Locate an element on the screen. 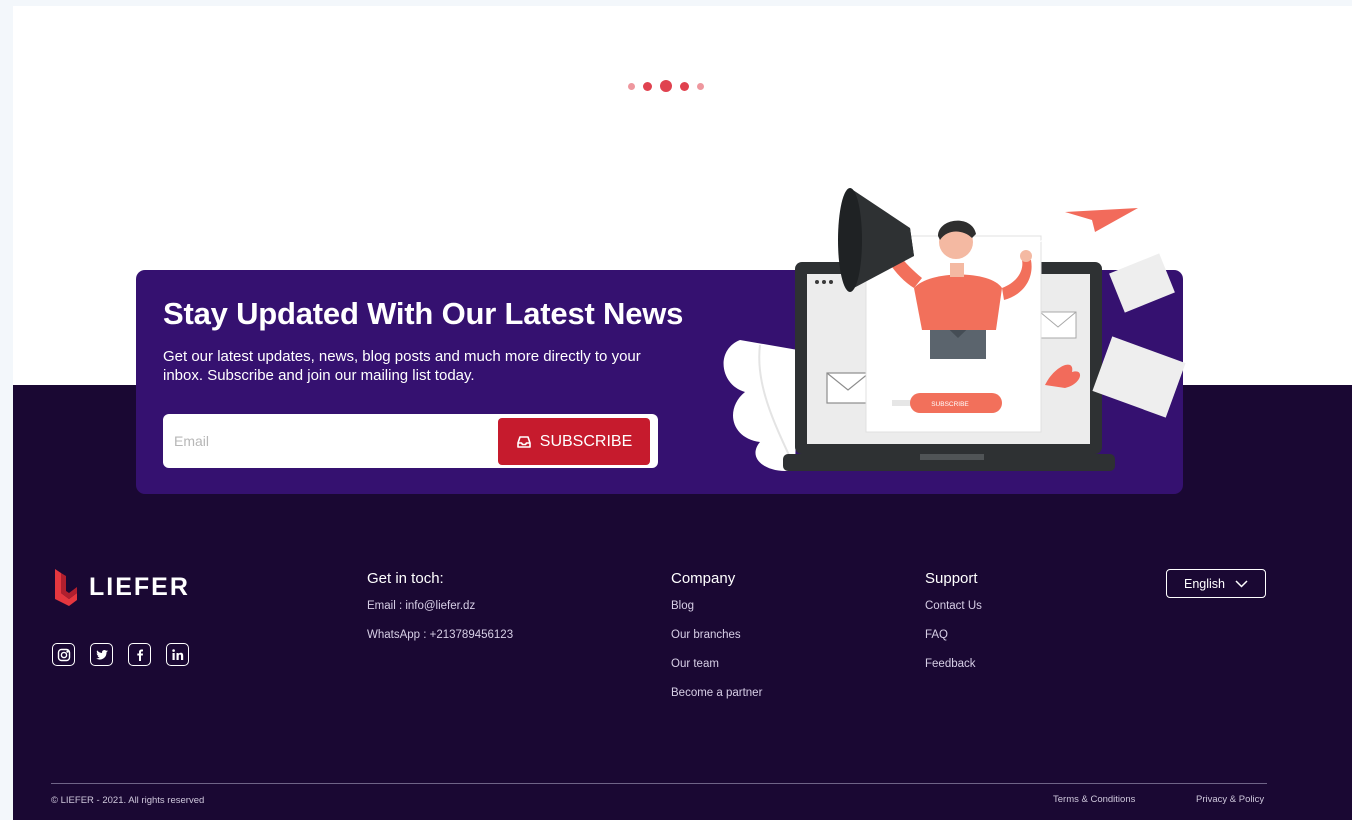 The height and width of the screenshot is (820, 1352). language-select: English is located at coordinates (1216, 583).